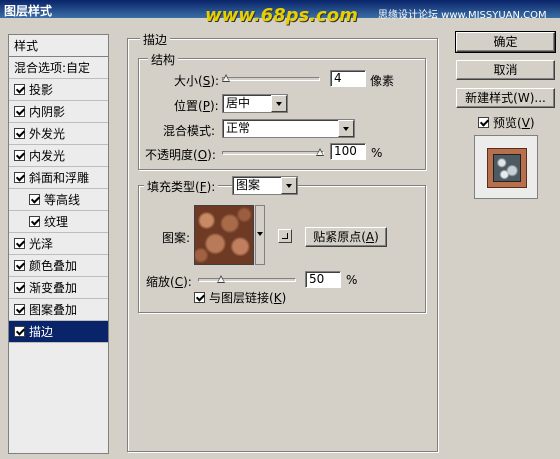 The width and height of the screenshot is (560, 459). What do you see at coordinates (285, 236) in the screenshot?
I see `new-preset-icon` at bounding box center [285, 236].